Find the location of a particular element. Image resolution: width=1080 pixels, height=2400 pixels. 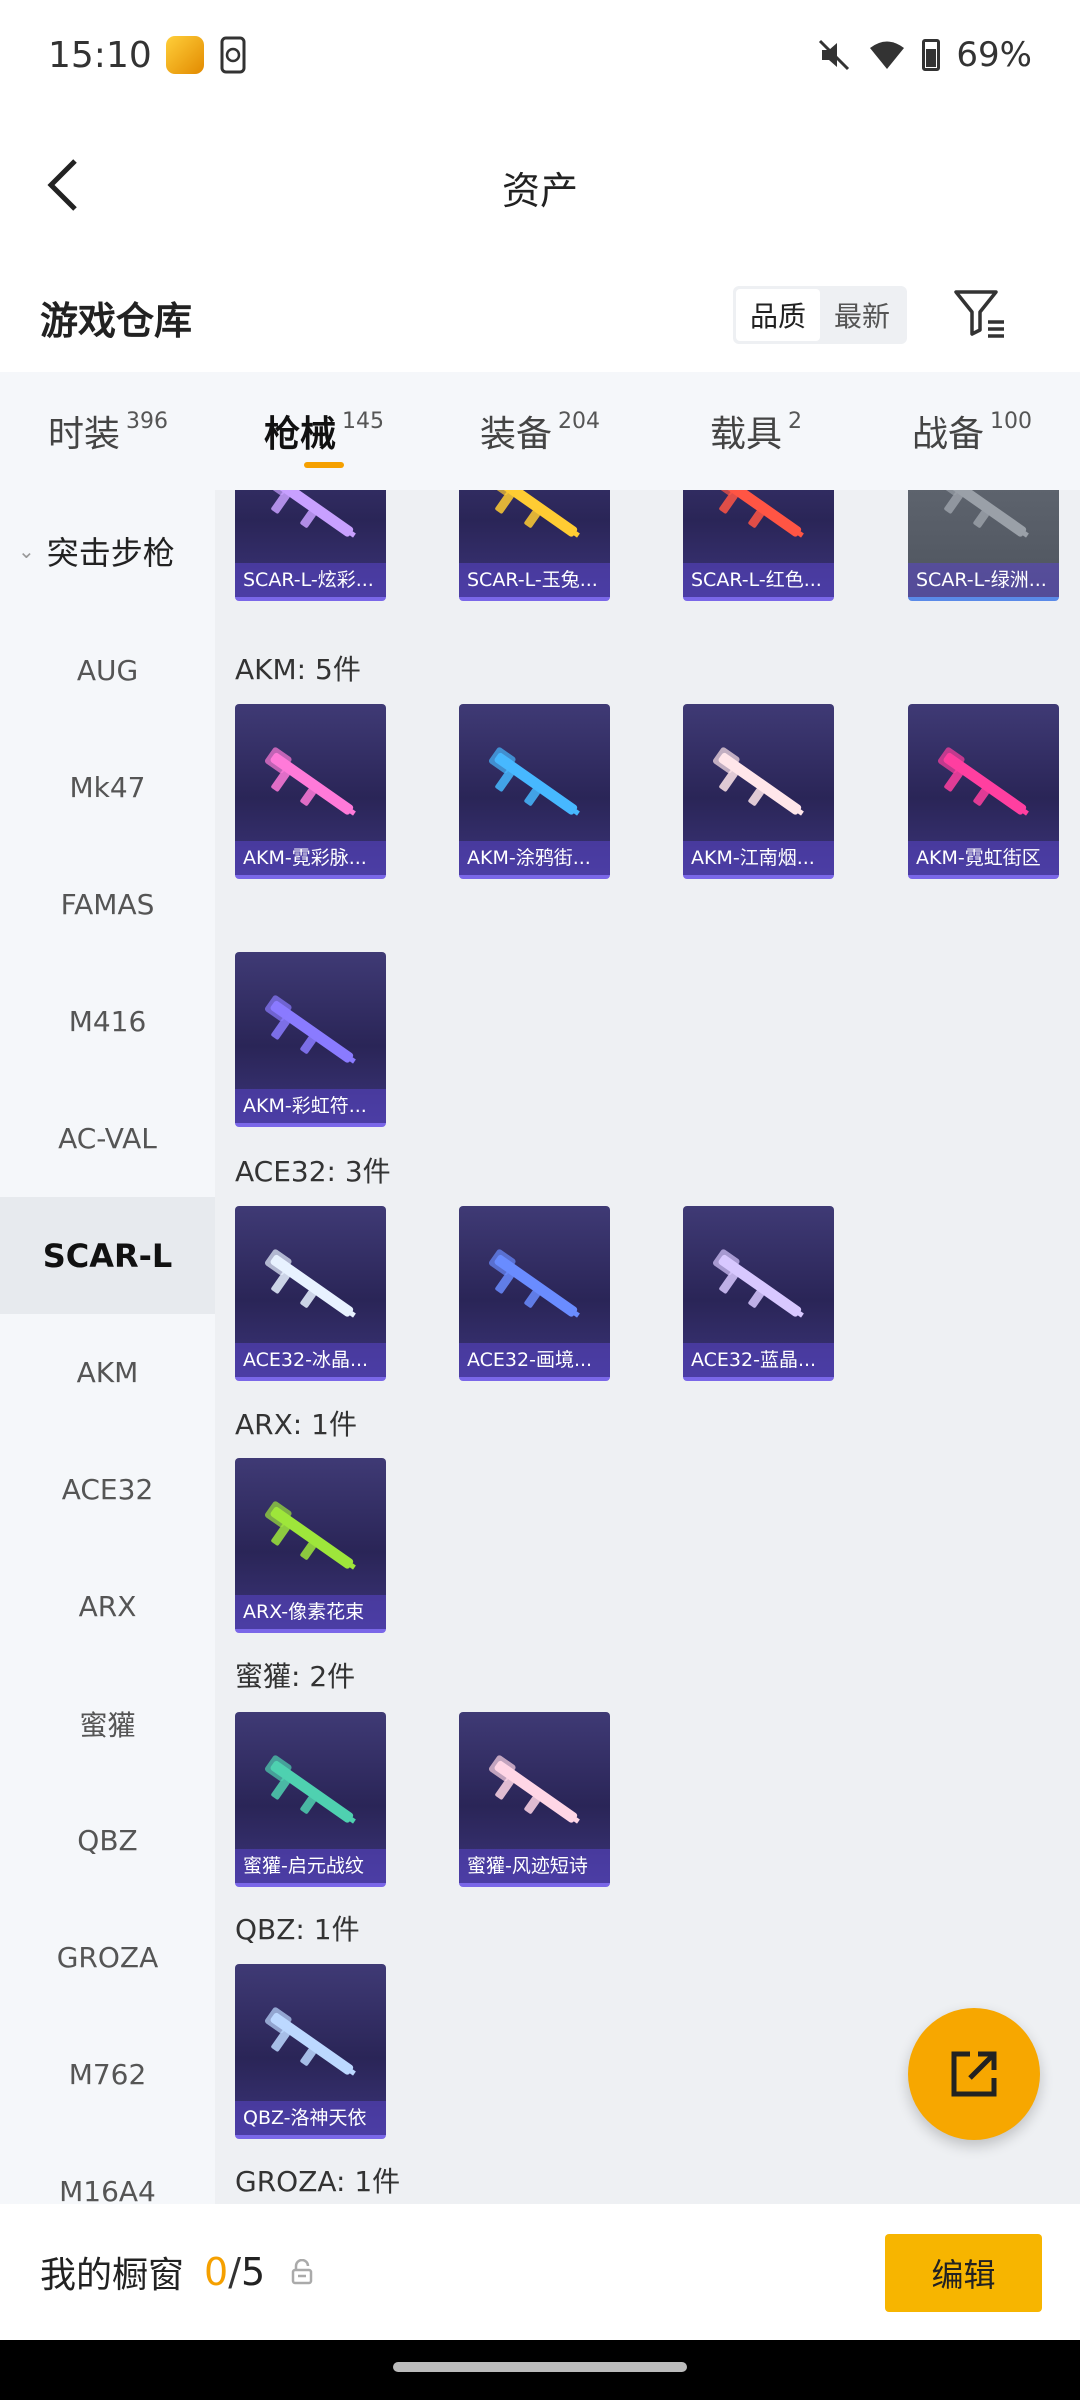

battery-icon is located at coordinates (931, 55).